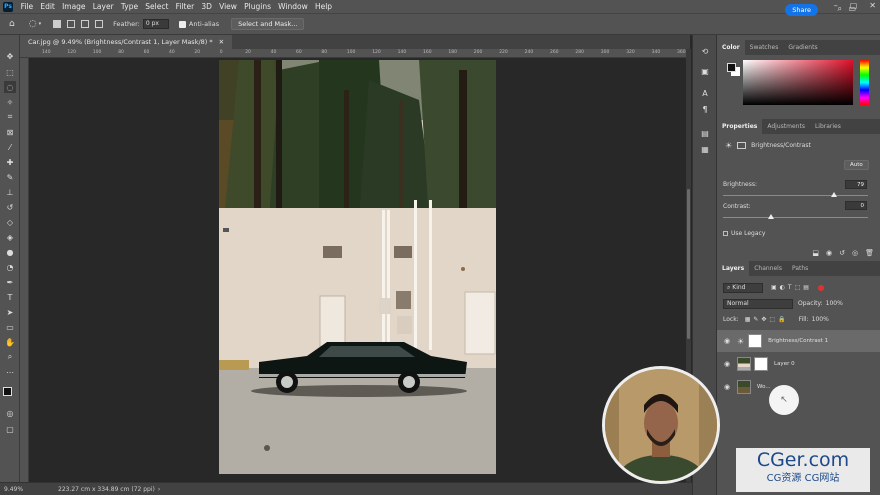 Image resolution: width=880 pixels, height=495 pixels. I want to click on info-icon: ▤, so click(705, 133).